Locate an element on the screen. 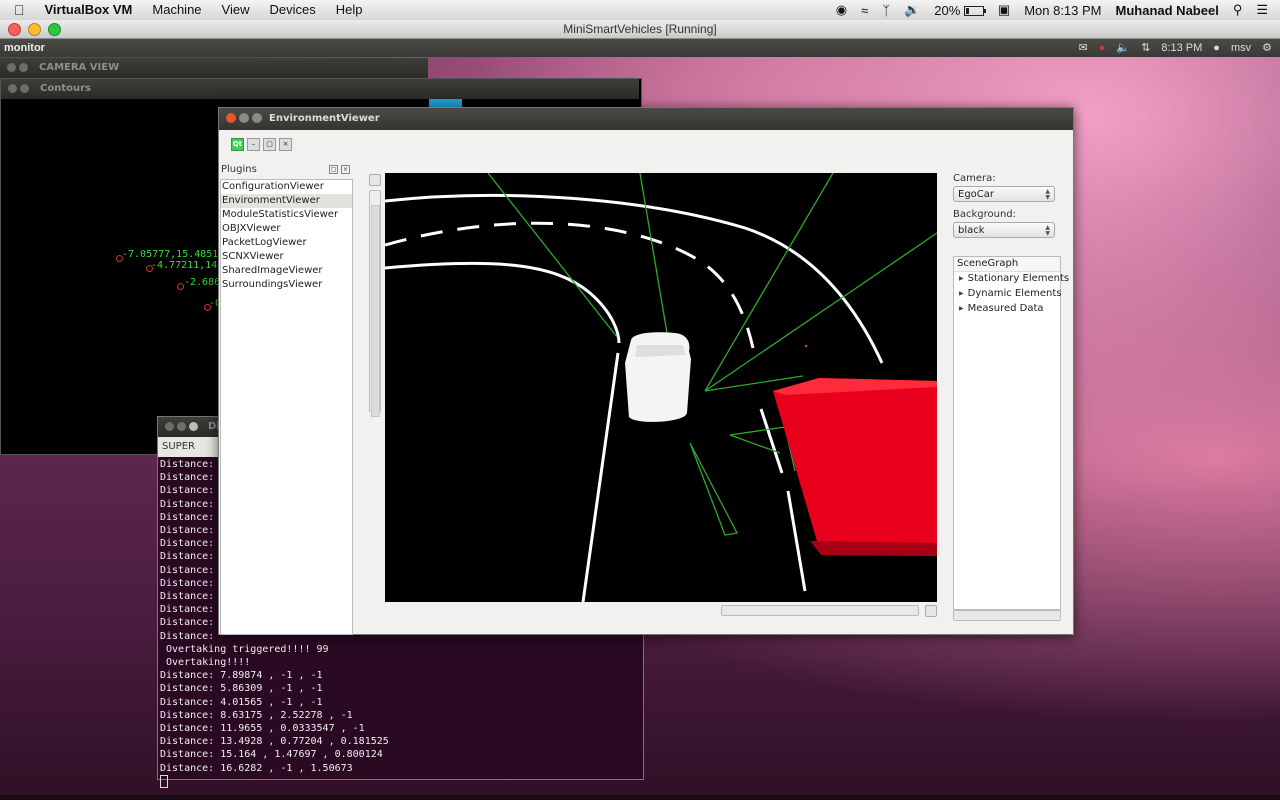 This screenshot has width=1280, height=800. lane-marking-dashed is located at coordinates (570, 285).